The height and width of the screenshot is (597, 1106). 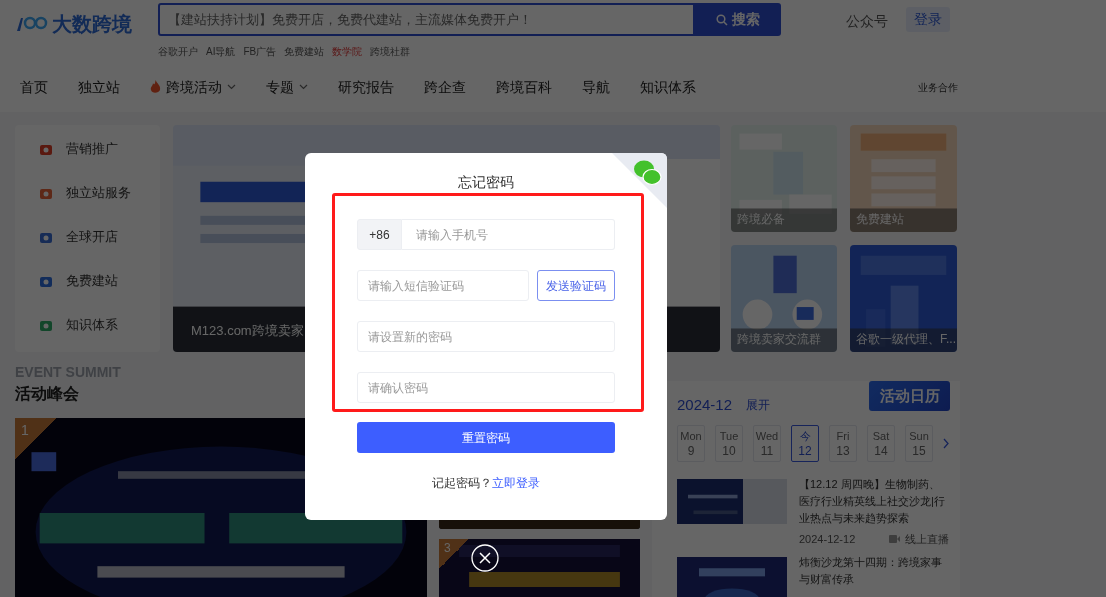 I want to click on nav-item: 跨境百科, so click(x=524, y=87).